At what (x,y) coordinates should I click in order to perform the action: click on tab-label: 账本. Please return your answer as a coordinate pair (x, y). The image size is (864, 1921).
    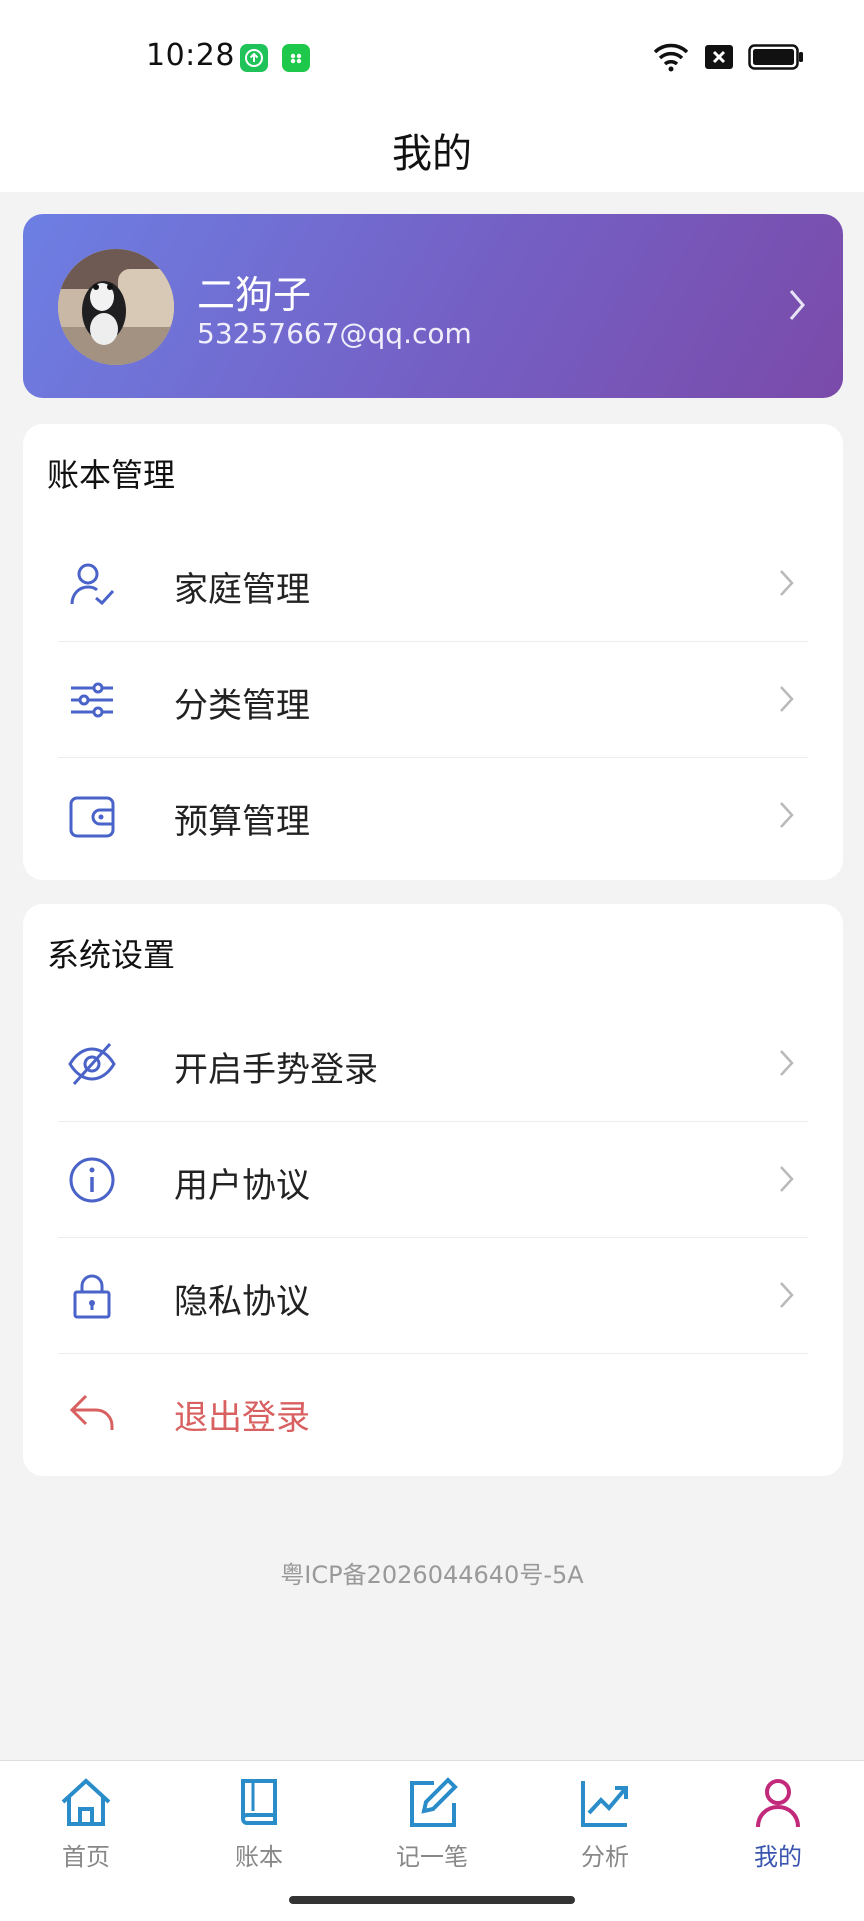
    Looking at the image, I should click on (259, 1857).